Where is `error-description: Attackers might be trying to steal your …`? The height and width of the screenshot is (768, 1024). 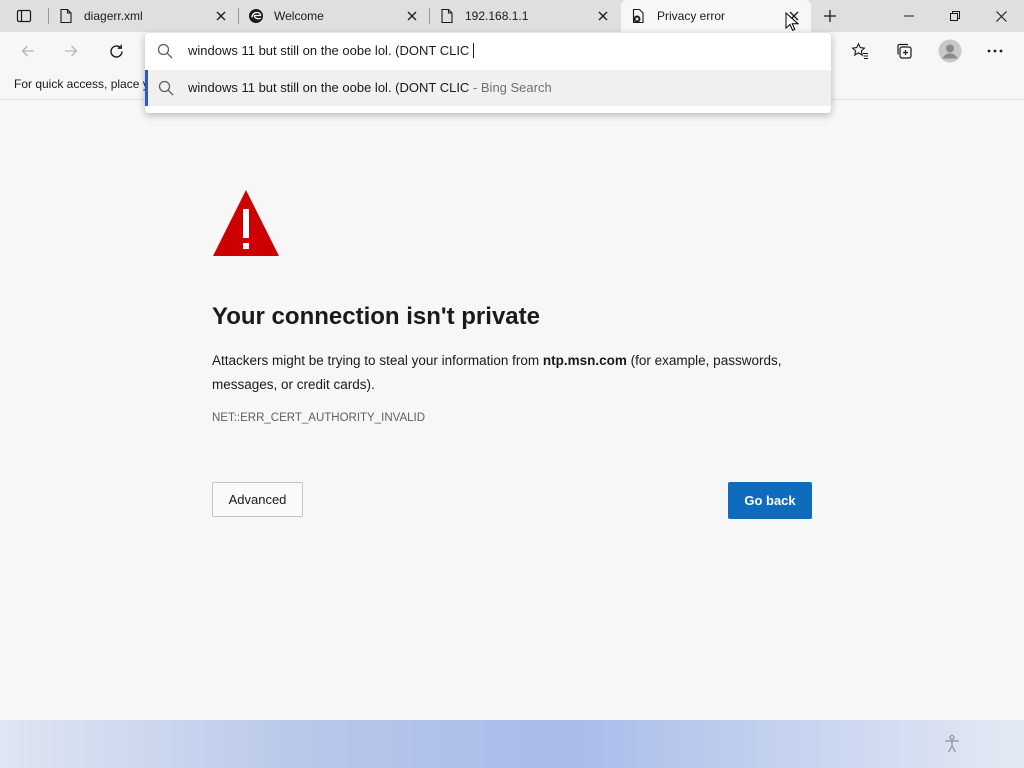
error-description: Attackers might be trying to steal your … is located at coordinates (517, 373).